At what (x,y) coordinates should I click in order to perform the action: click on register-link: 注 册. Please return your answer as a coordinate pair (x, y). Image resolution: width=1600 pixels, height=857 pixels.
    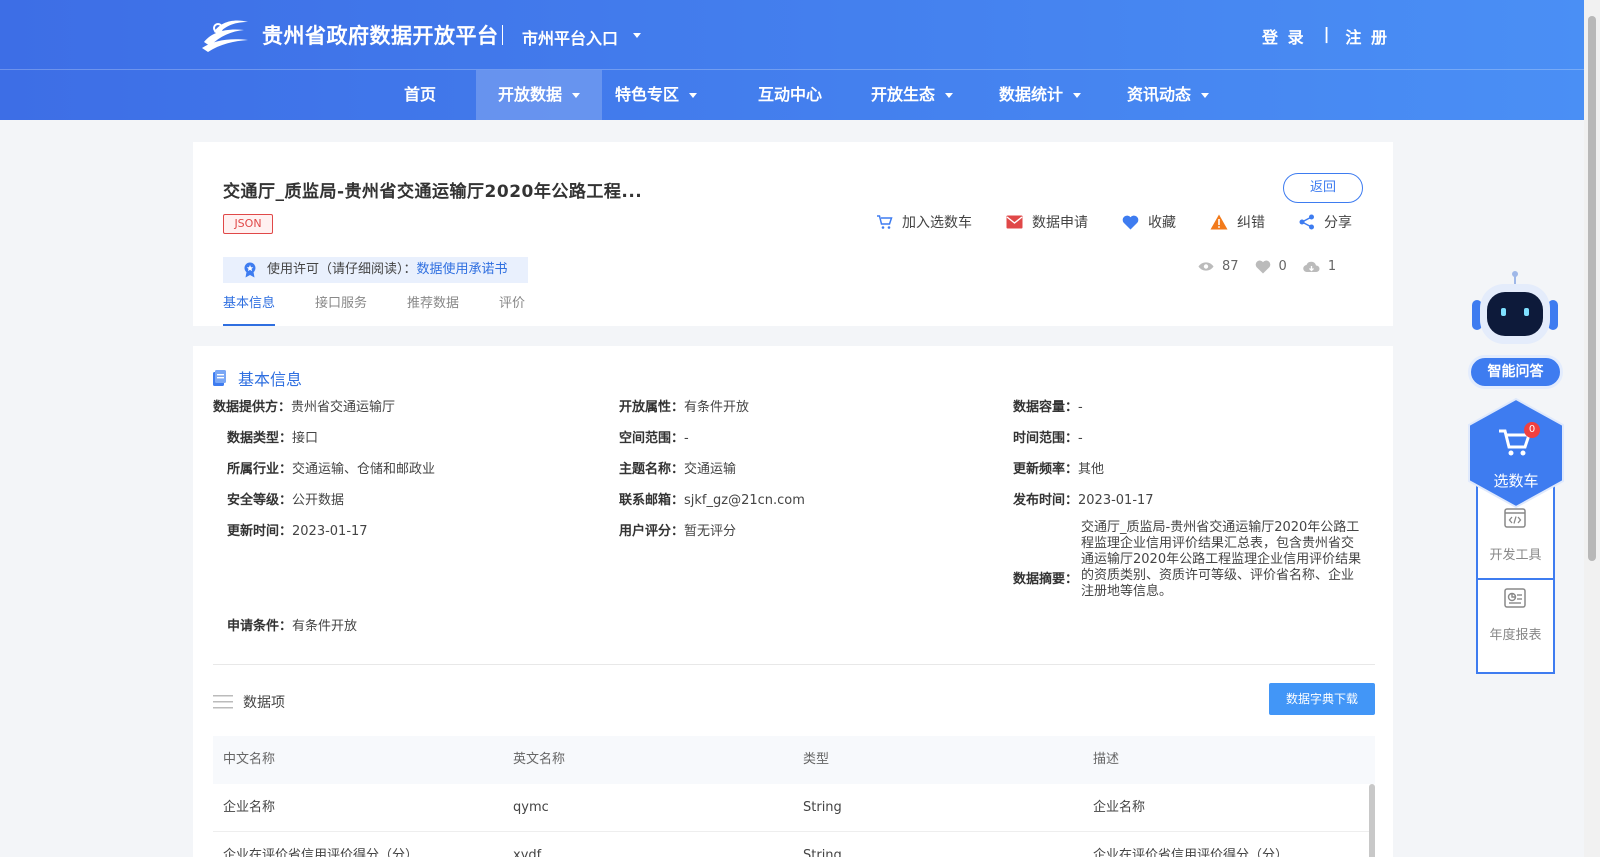
    Looking at the image, I should click on (1367, 36).